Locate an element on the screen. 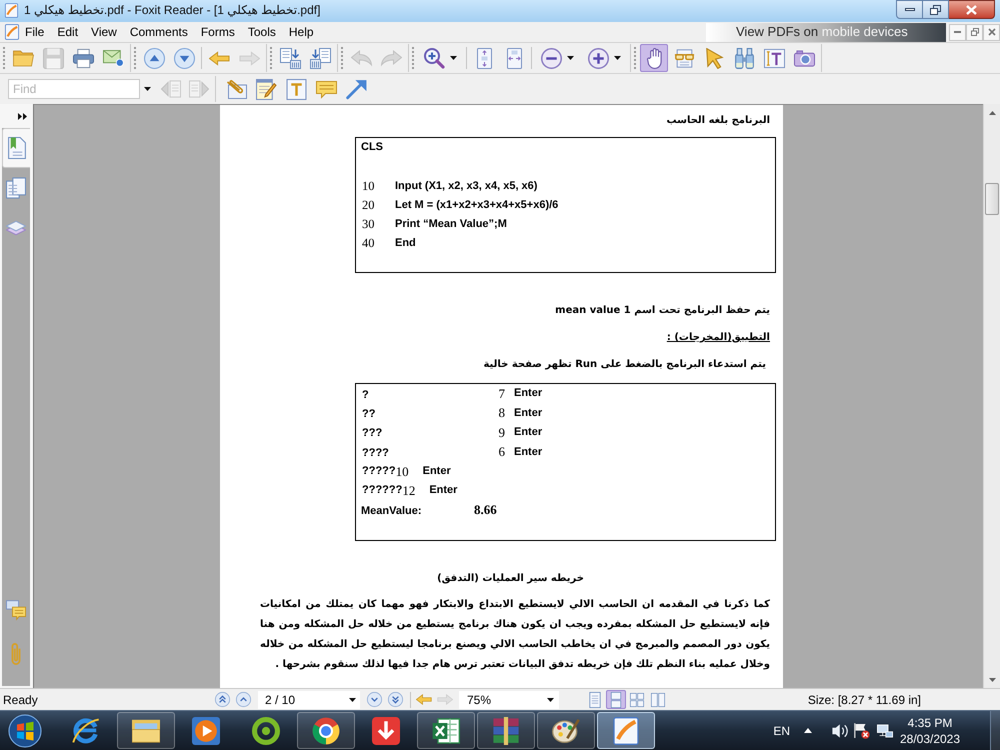 This screenshot has height=750, width=1000. orb-logo-icon is located at coordinates (25, 731).